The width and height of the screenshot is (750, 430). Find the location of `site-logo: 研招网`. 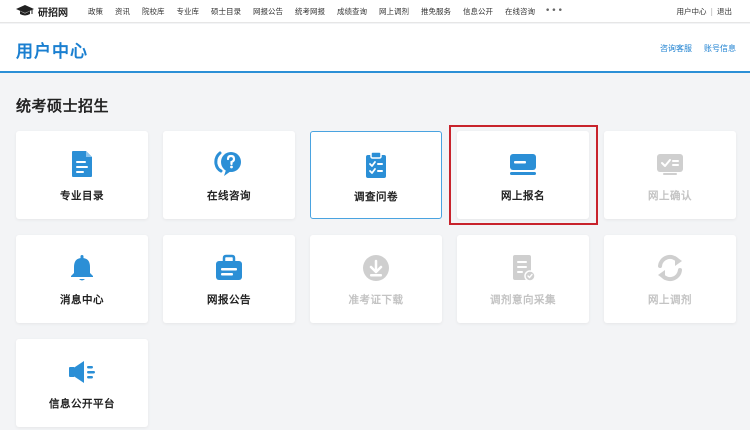

site-logo: 研招网 is located at coordinates (51, 11).